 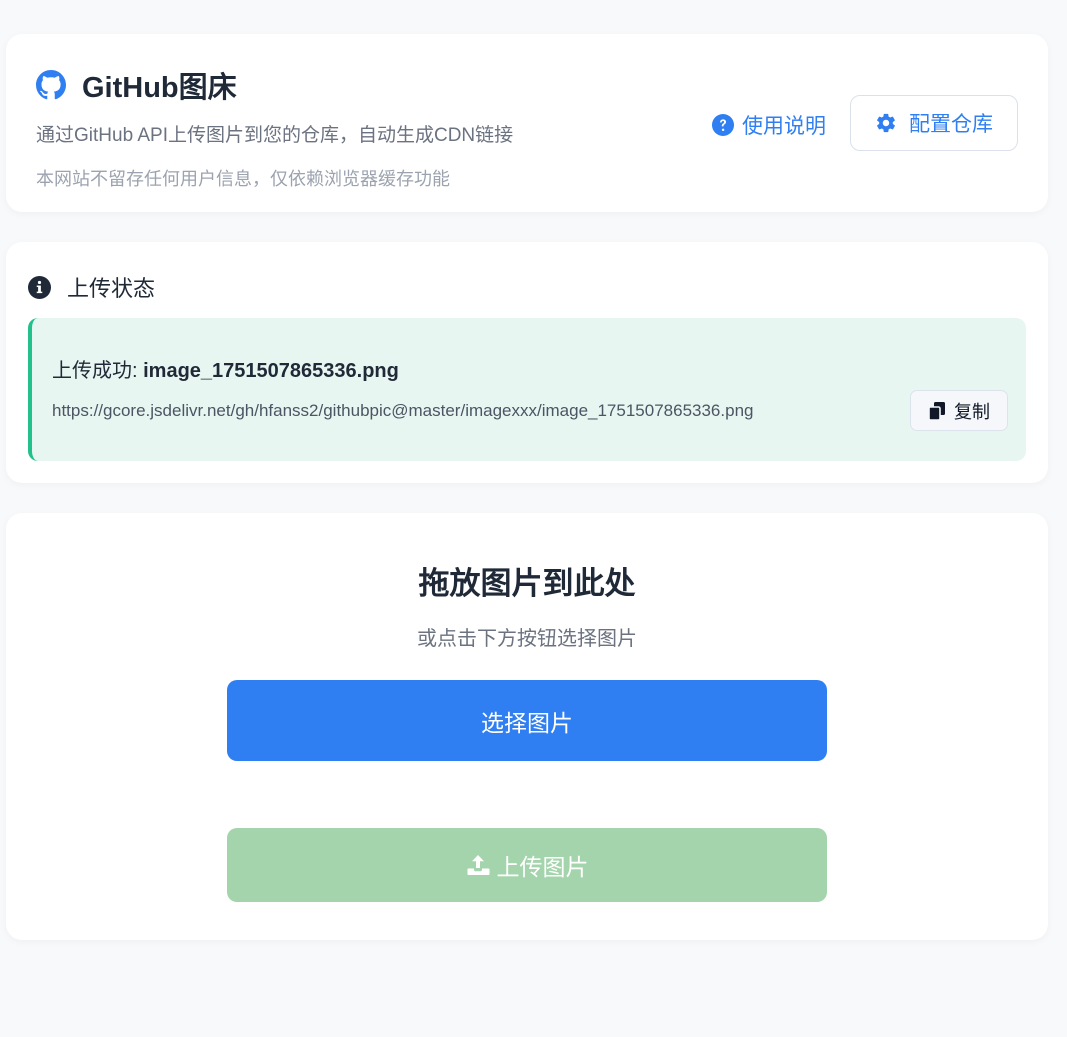 I want to click on gear-icon, so click(x=886, y=123).